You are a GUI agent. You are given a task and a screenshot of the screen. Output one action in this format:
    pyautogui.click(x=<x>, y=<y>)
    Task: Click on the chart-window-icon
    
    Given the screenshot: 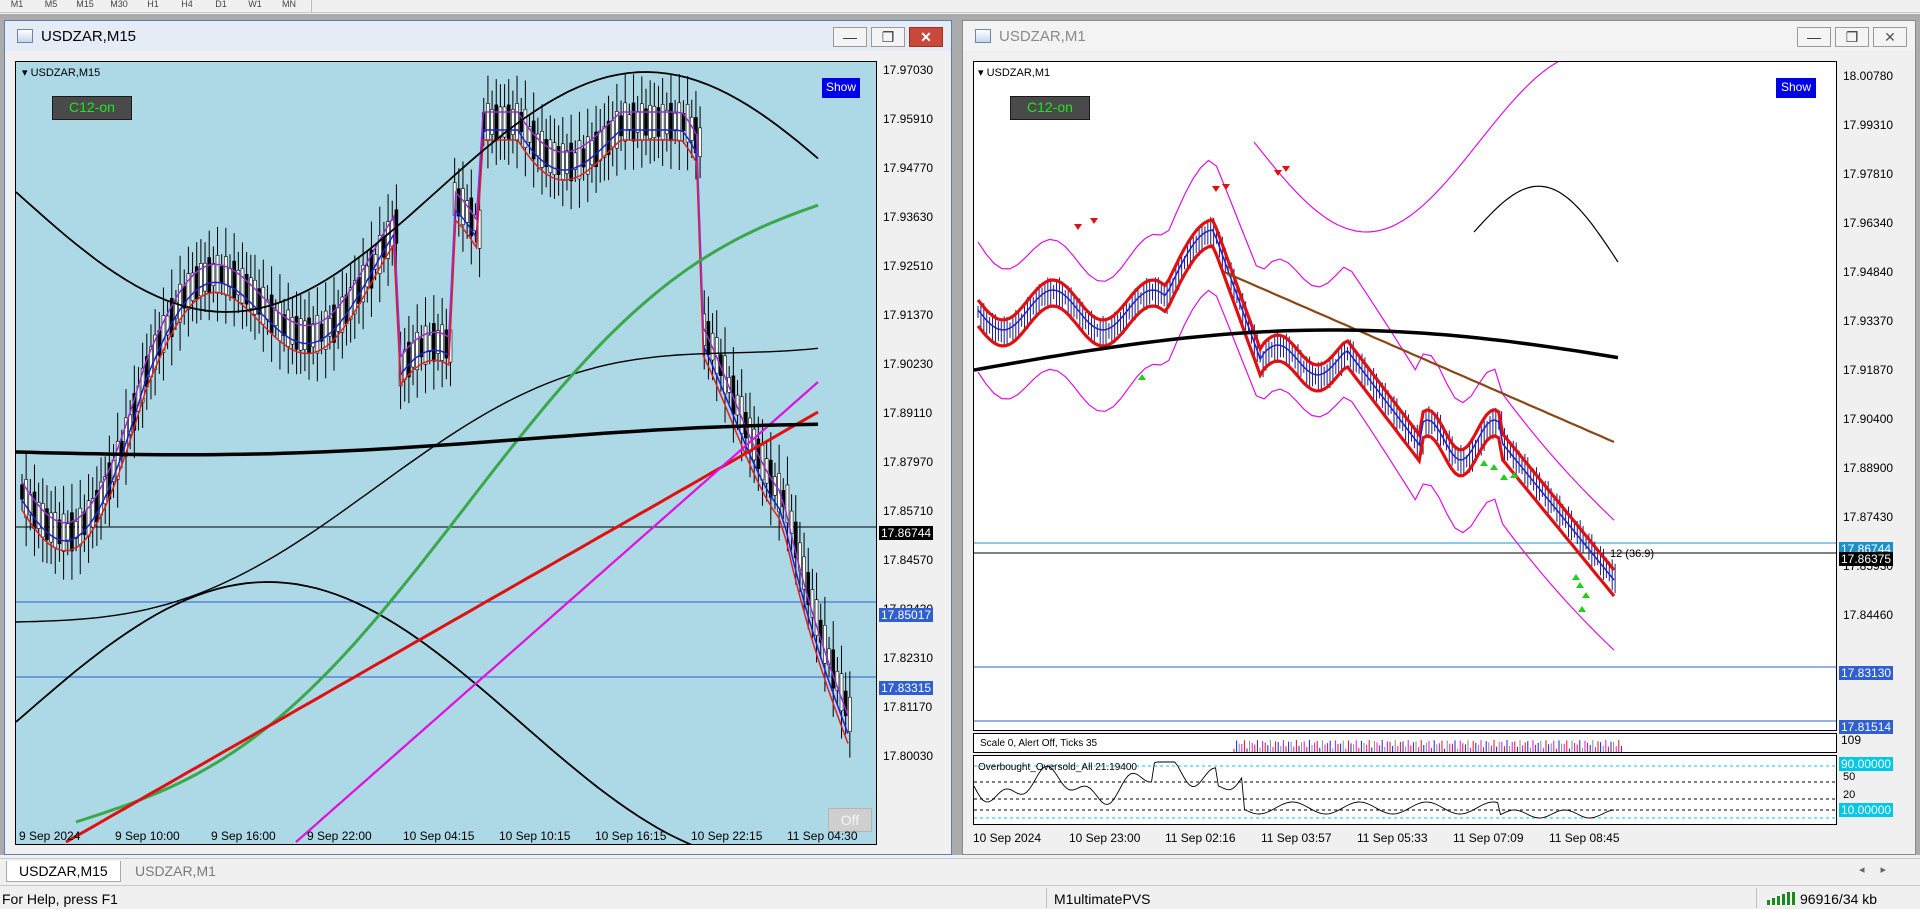 What is the action you would take?
    pyautogui.click(x=983, y=36)
    